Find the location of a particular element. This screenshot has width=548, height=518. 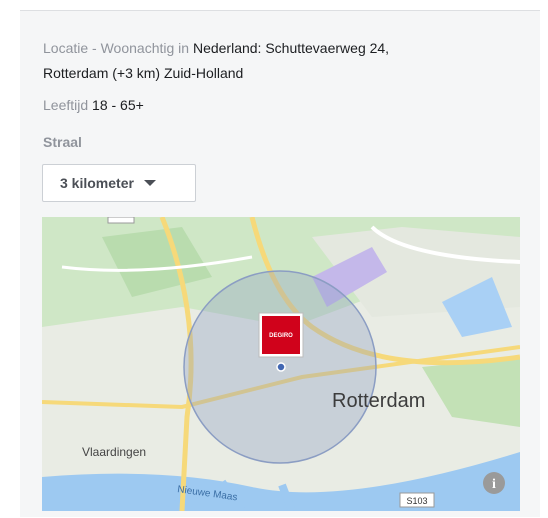

map-city-label: Rotterdam is located at coordinates (378, 401).